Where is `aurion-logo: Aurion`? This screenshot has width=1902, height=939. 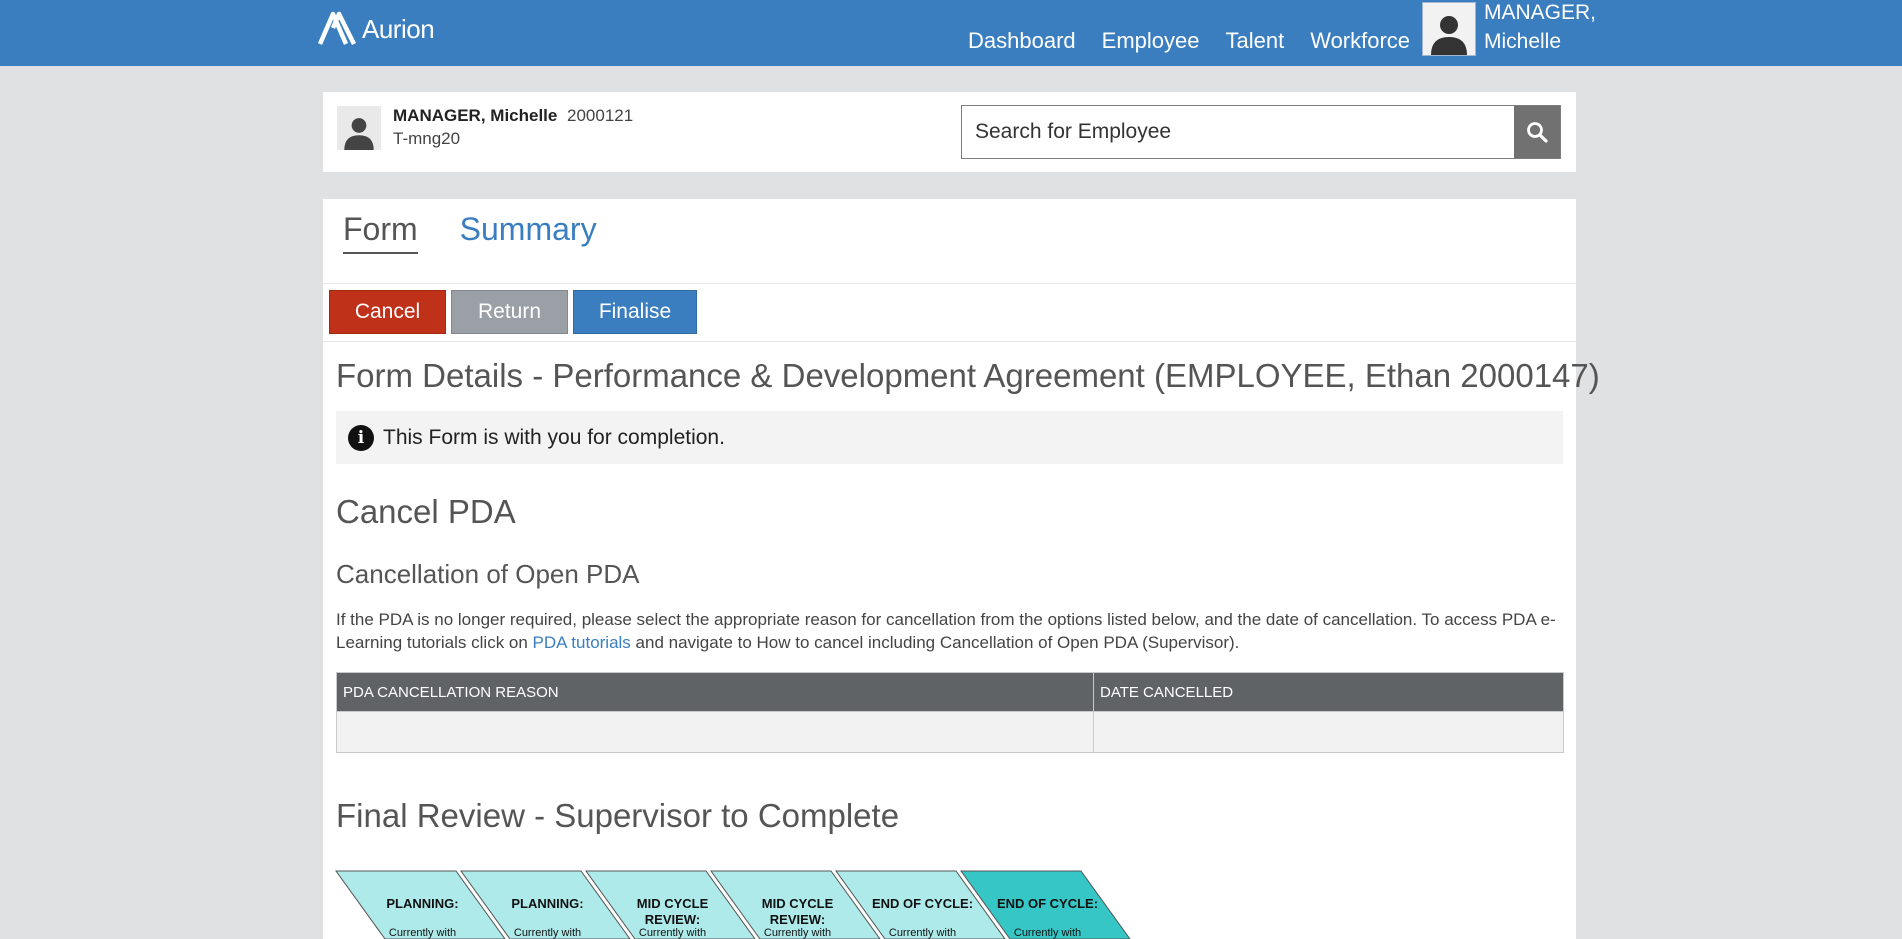 aurion-logo: Aurion is located at coordinates (375, 27).